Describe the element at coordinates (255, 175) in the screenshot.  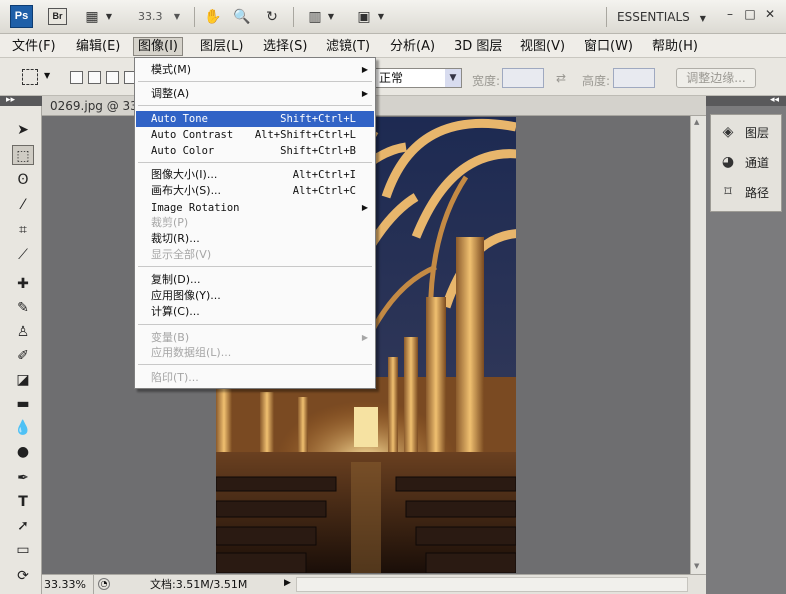
I see `menu-item-image-size: 图像大小(I)... Alt+Ctrl+I` at that location.